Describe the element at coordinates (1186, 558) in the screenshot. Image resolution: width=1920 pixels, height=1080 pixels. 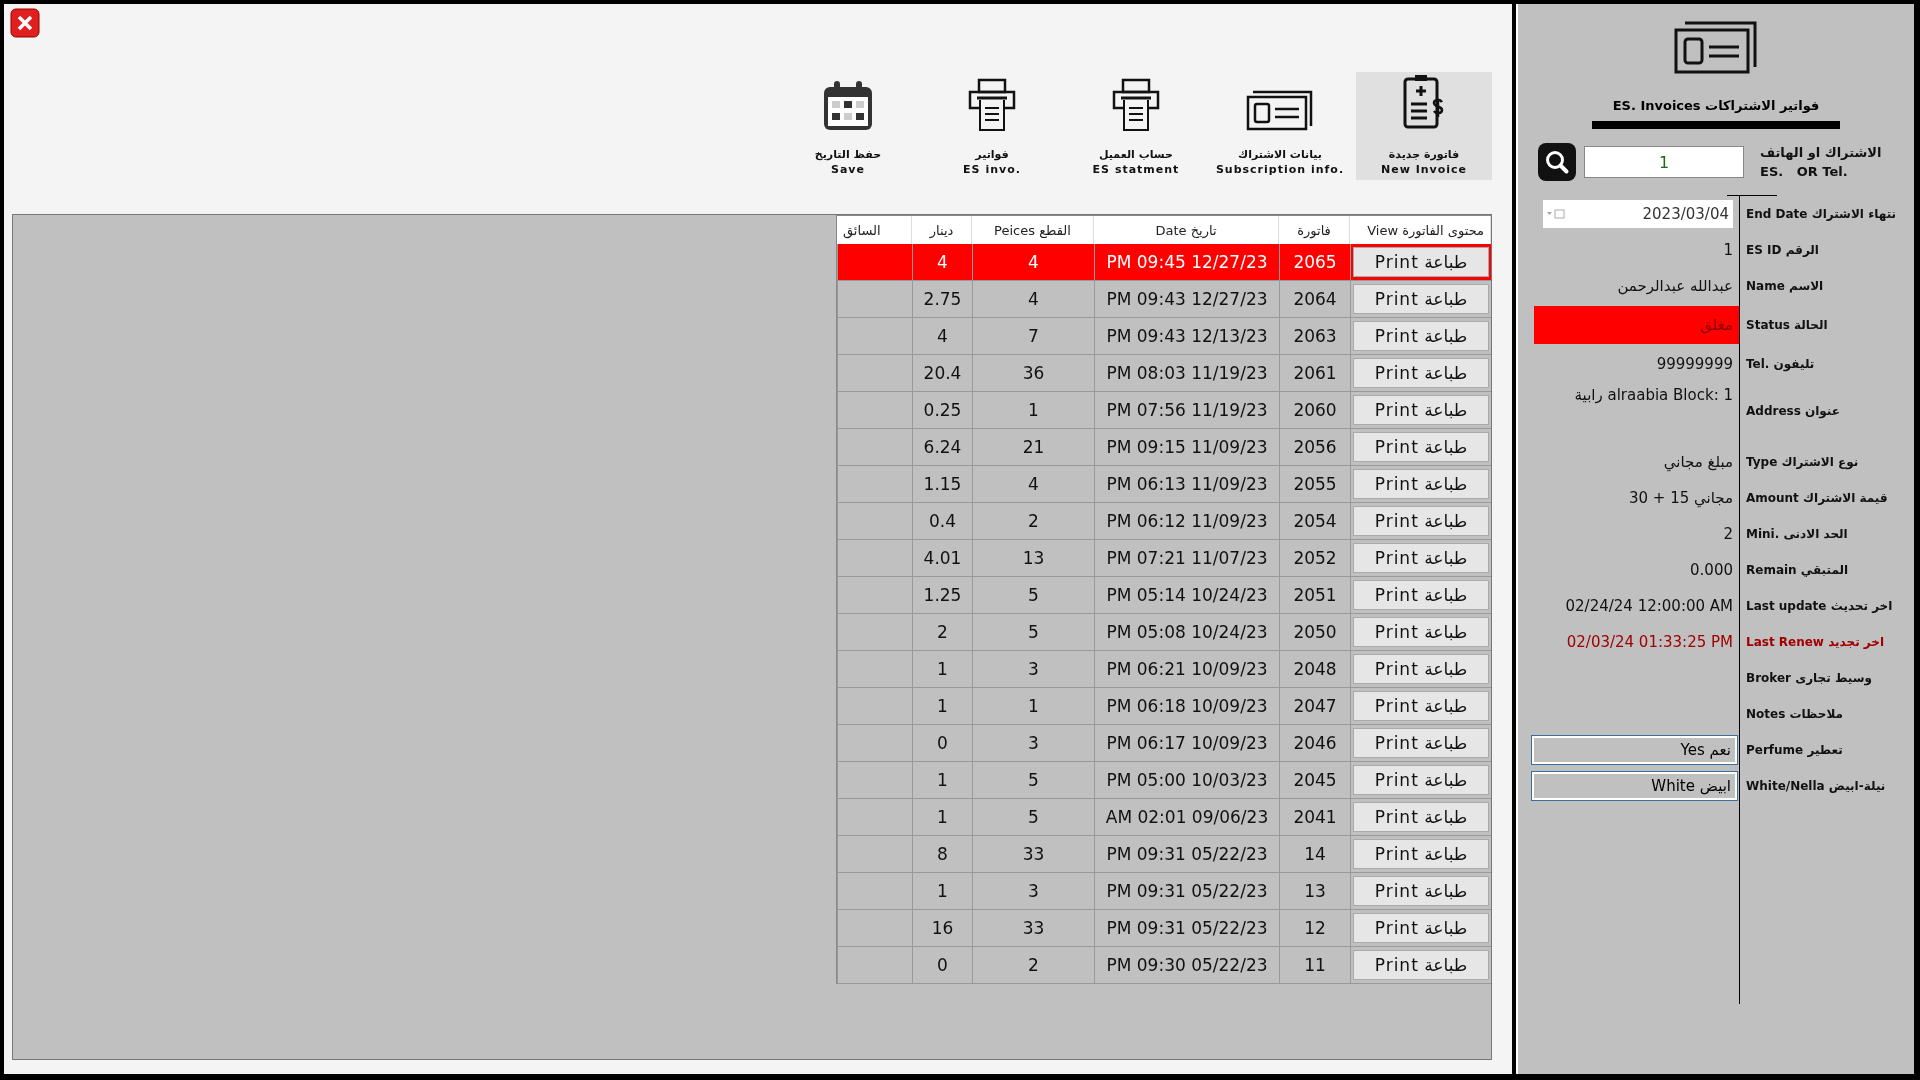
I see `table-cell: PM 07:21 11/07/23` at that location.